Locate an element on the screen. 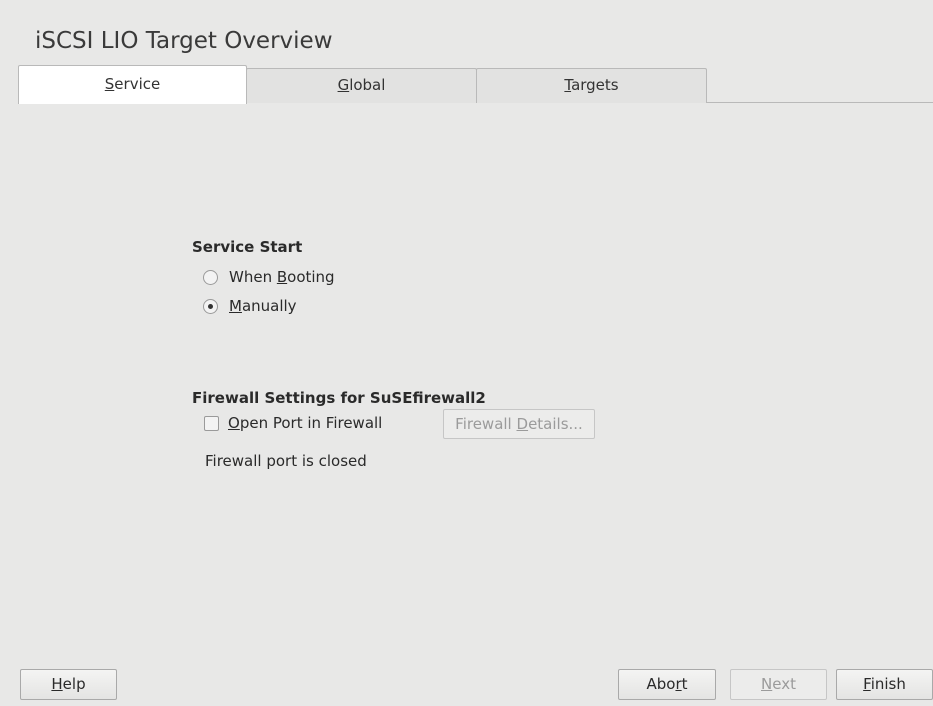 Image resolution: width=933 pixels, height=706 pixels. radio-manually: Manually is located at coordinates (250, 306).